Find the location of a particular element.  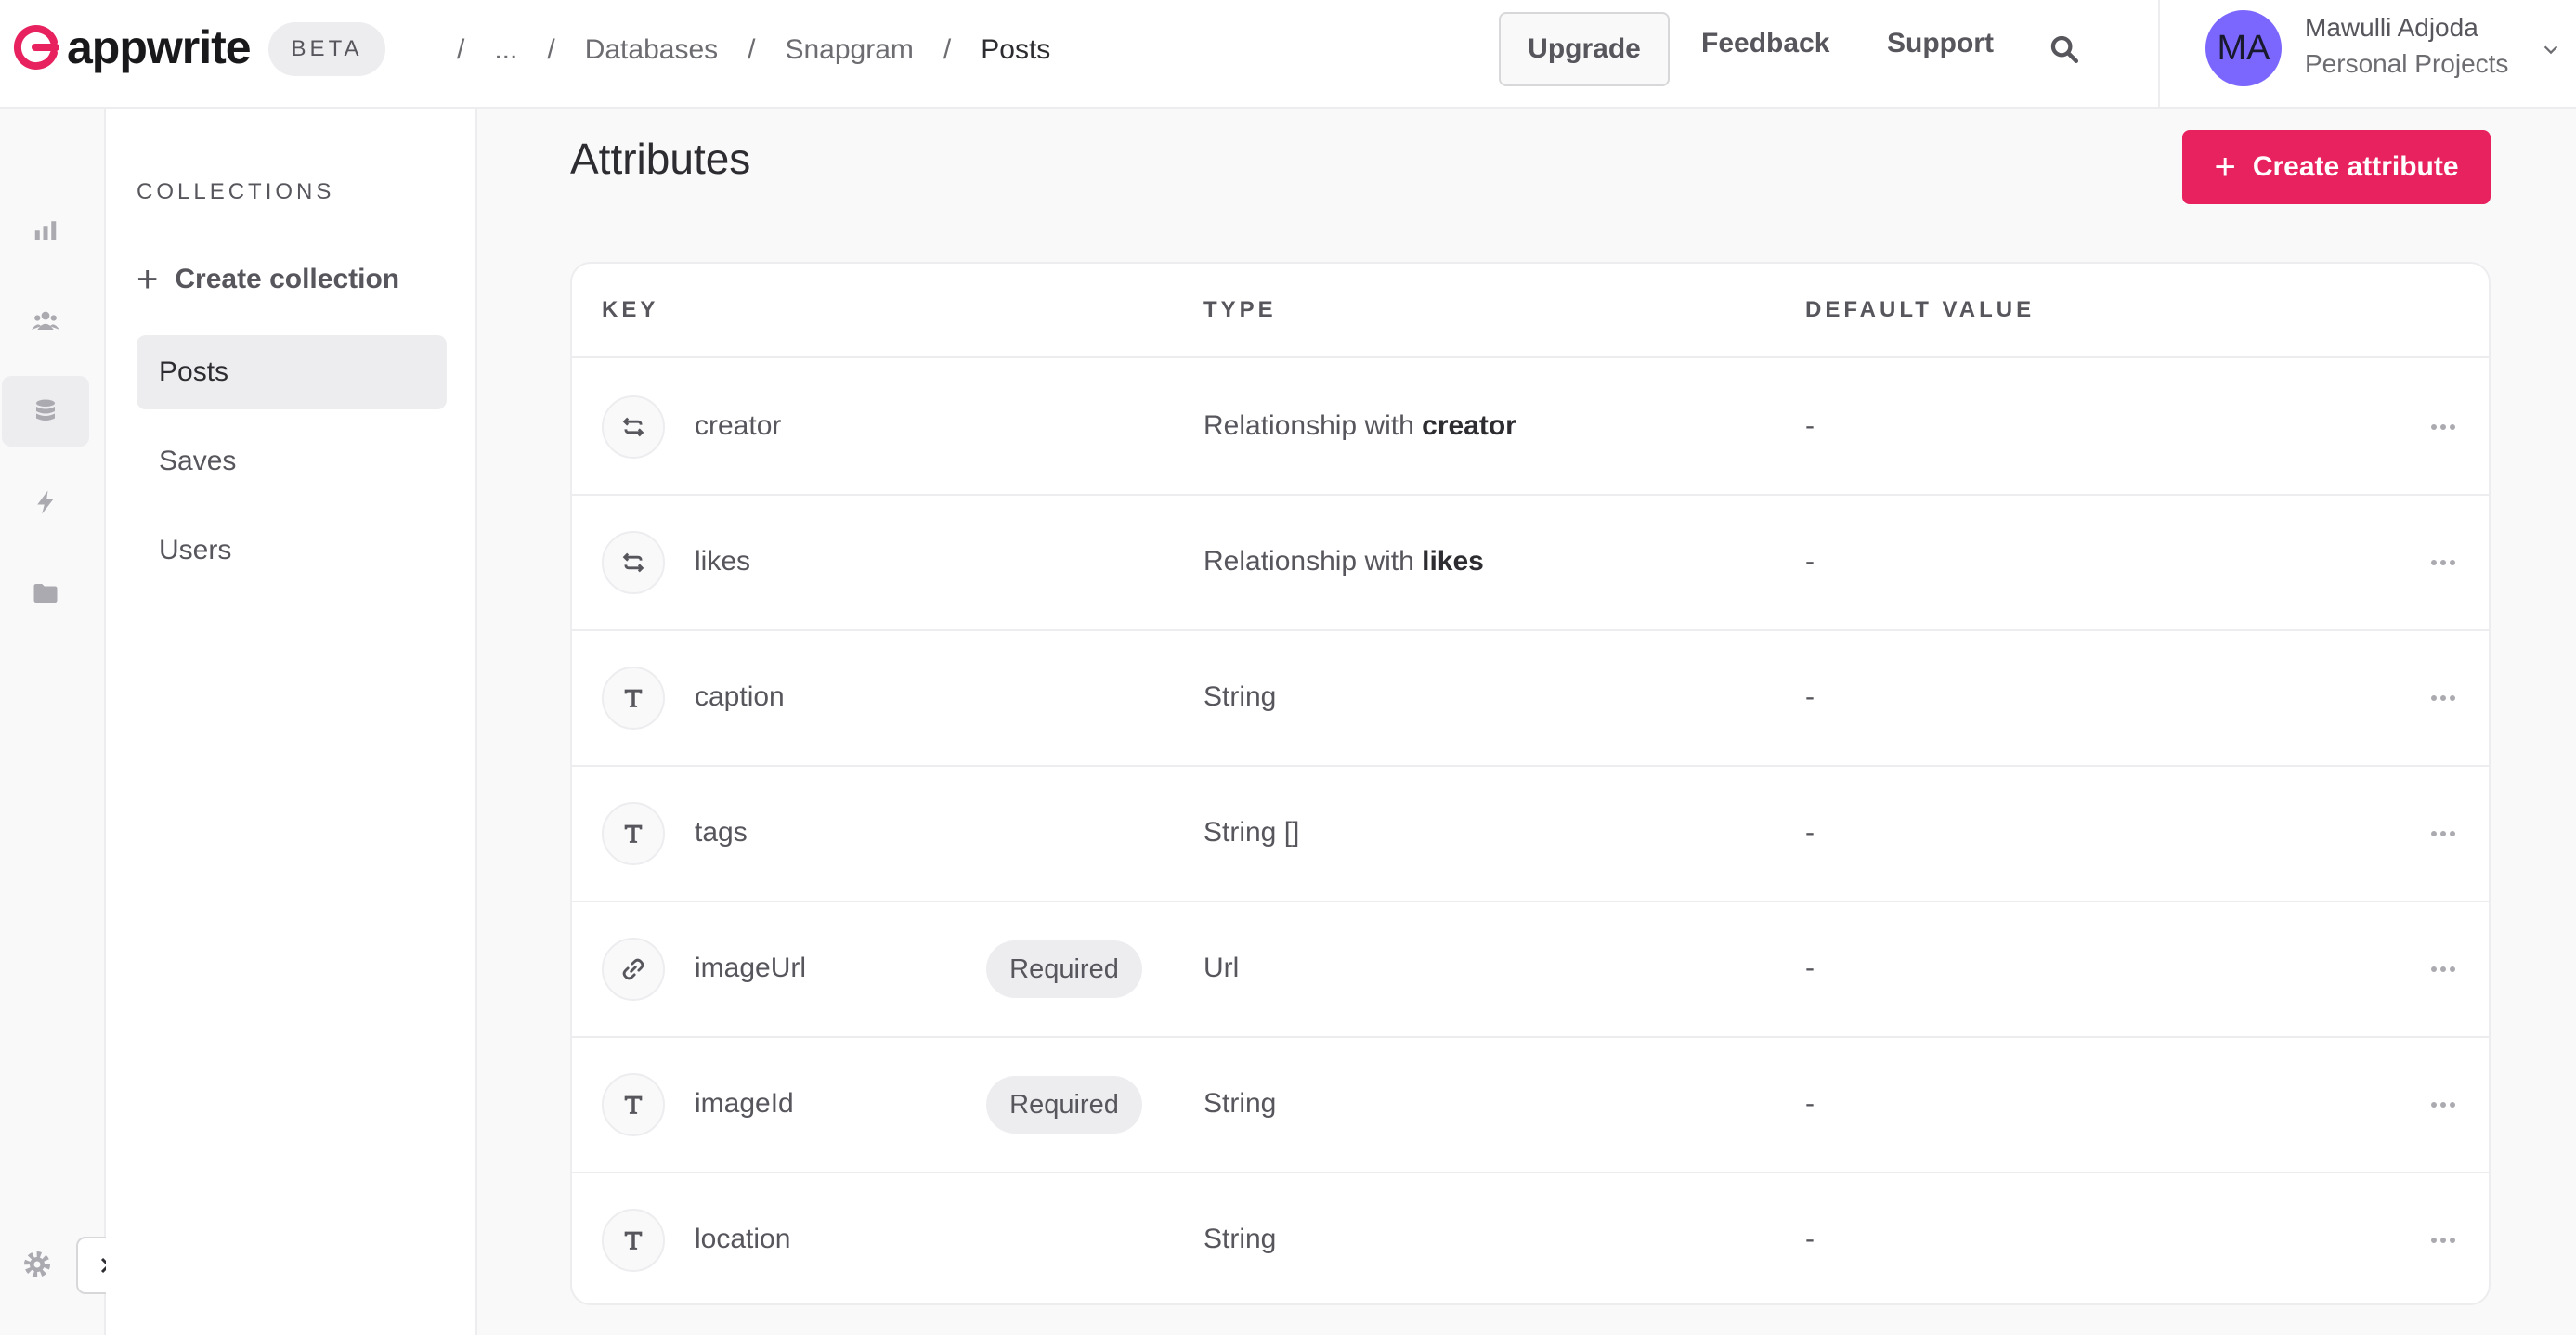

avatar: MA is located at coordinates (2243, 48).